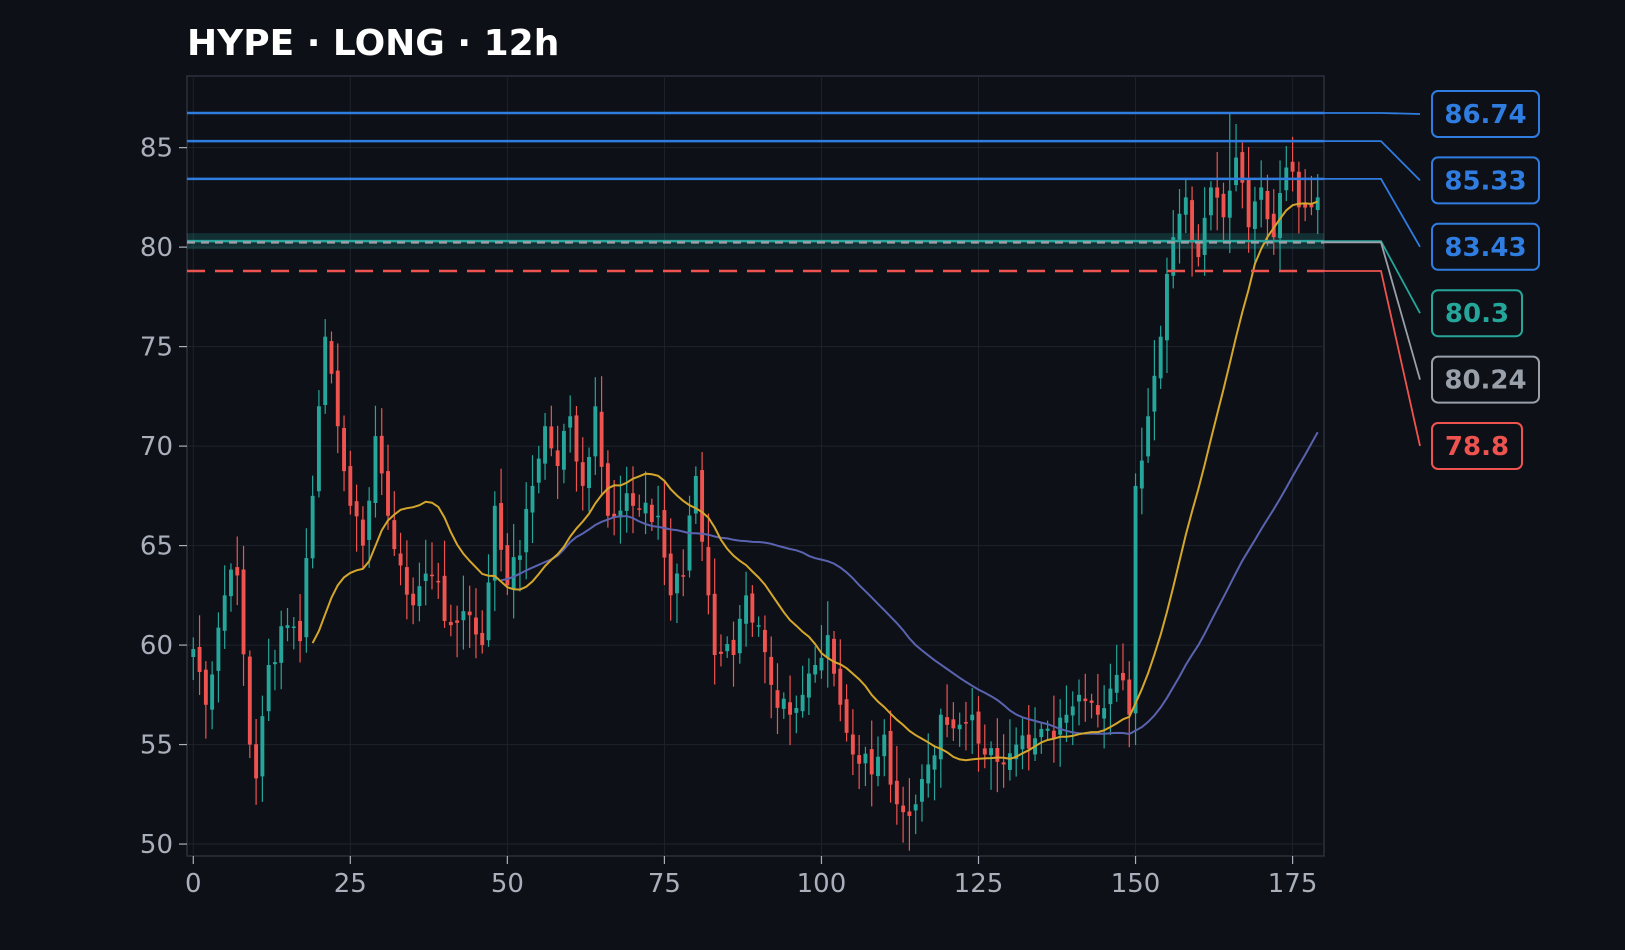 The width and height of the screenshot is (1625, 950). I want to click on candle, so click(249, 704).